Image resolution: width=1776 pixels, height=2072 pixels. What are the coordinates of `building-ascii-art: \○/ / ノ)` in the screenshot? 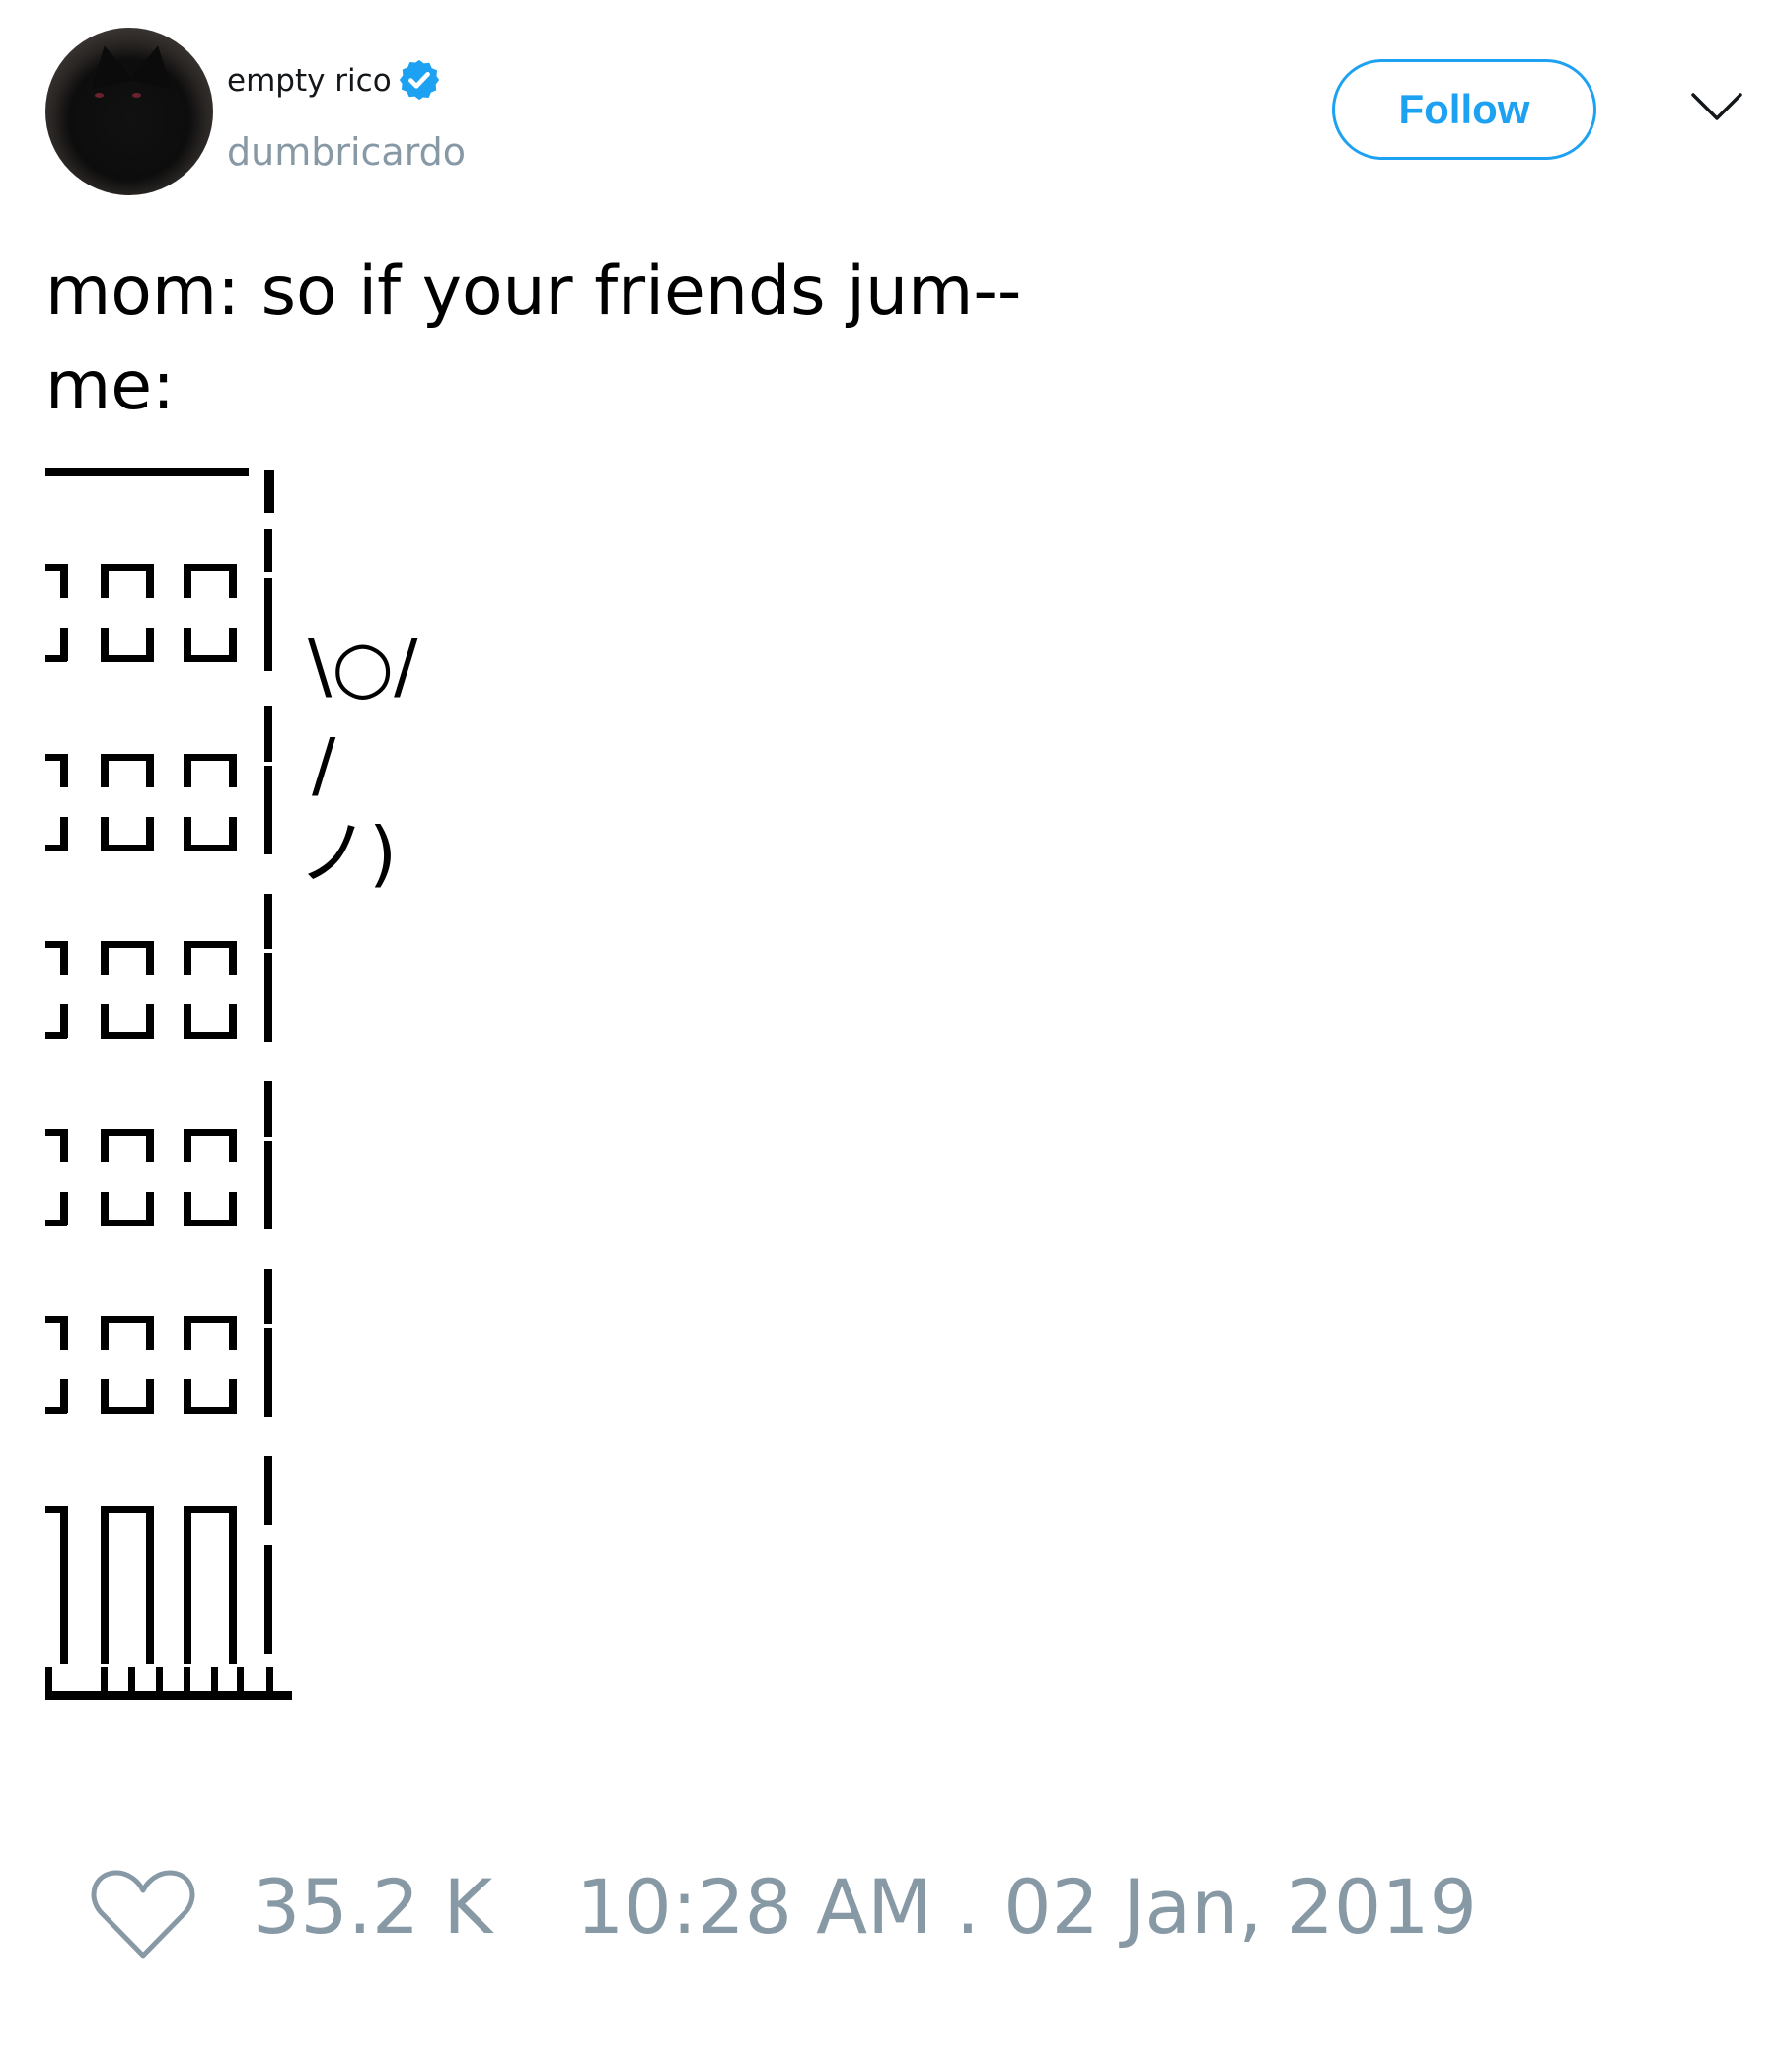 It's located at (231, 1084).